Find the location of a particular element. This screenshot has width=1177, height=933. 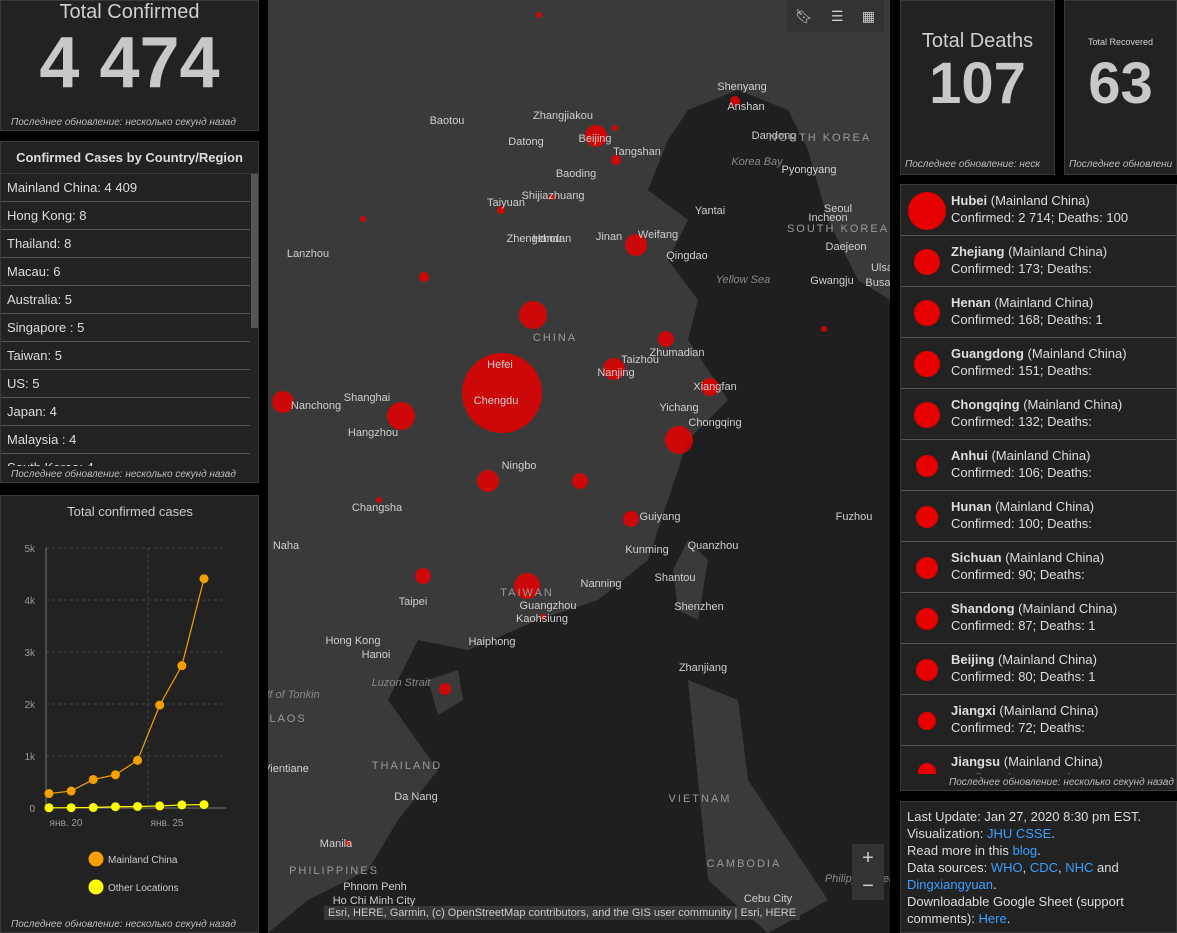

map-place-label: Lanzhou is located at coordinates (308, 254).